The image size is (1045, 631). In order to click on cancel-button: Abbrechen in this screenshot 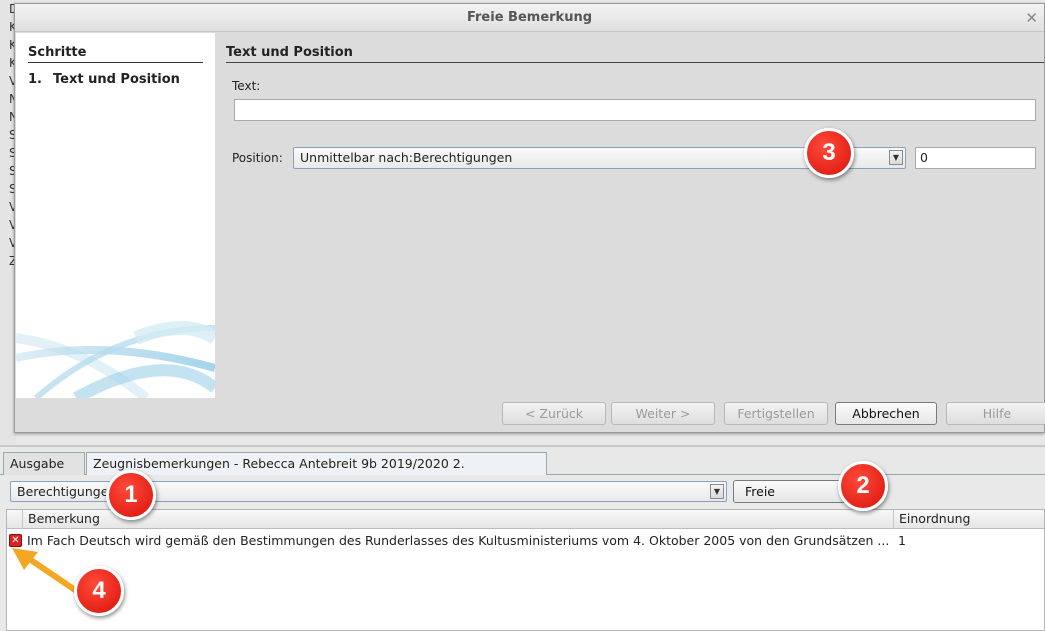, I will do `click(886, 413)`.